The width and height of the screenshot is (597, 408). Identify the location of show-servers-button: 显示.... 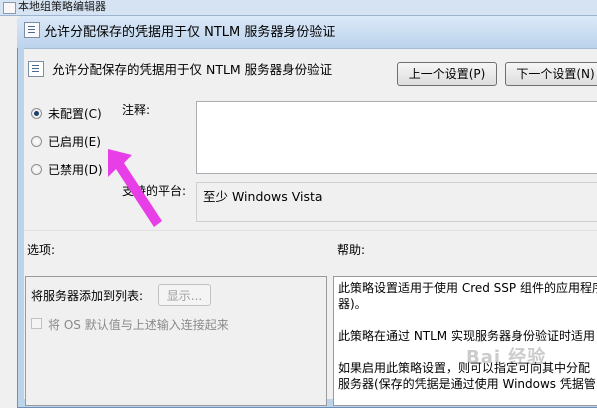
(184, 295).